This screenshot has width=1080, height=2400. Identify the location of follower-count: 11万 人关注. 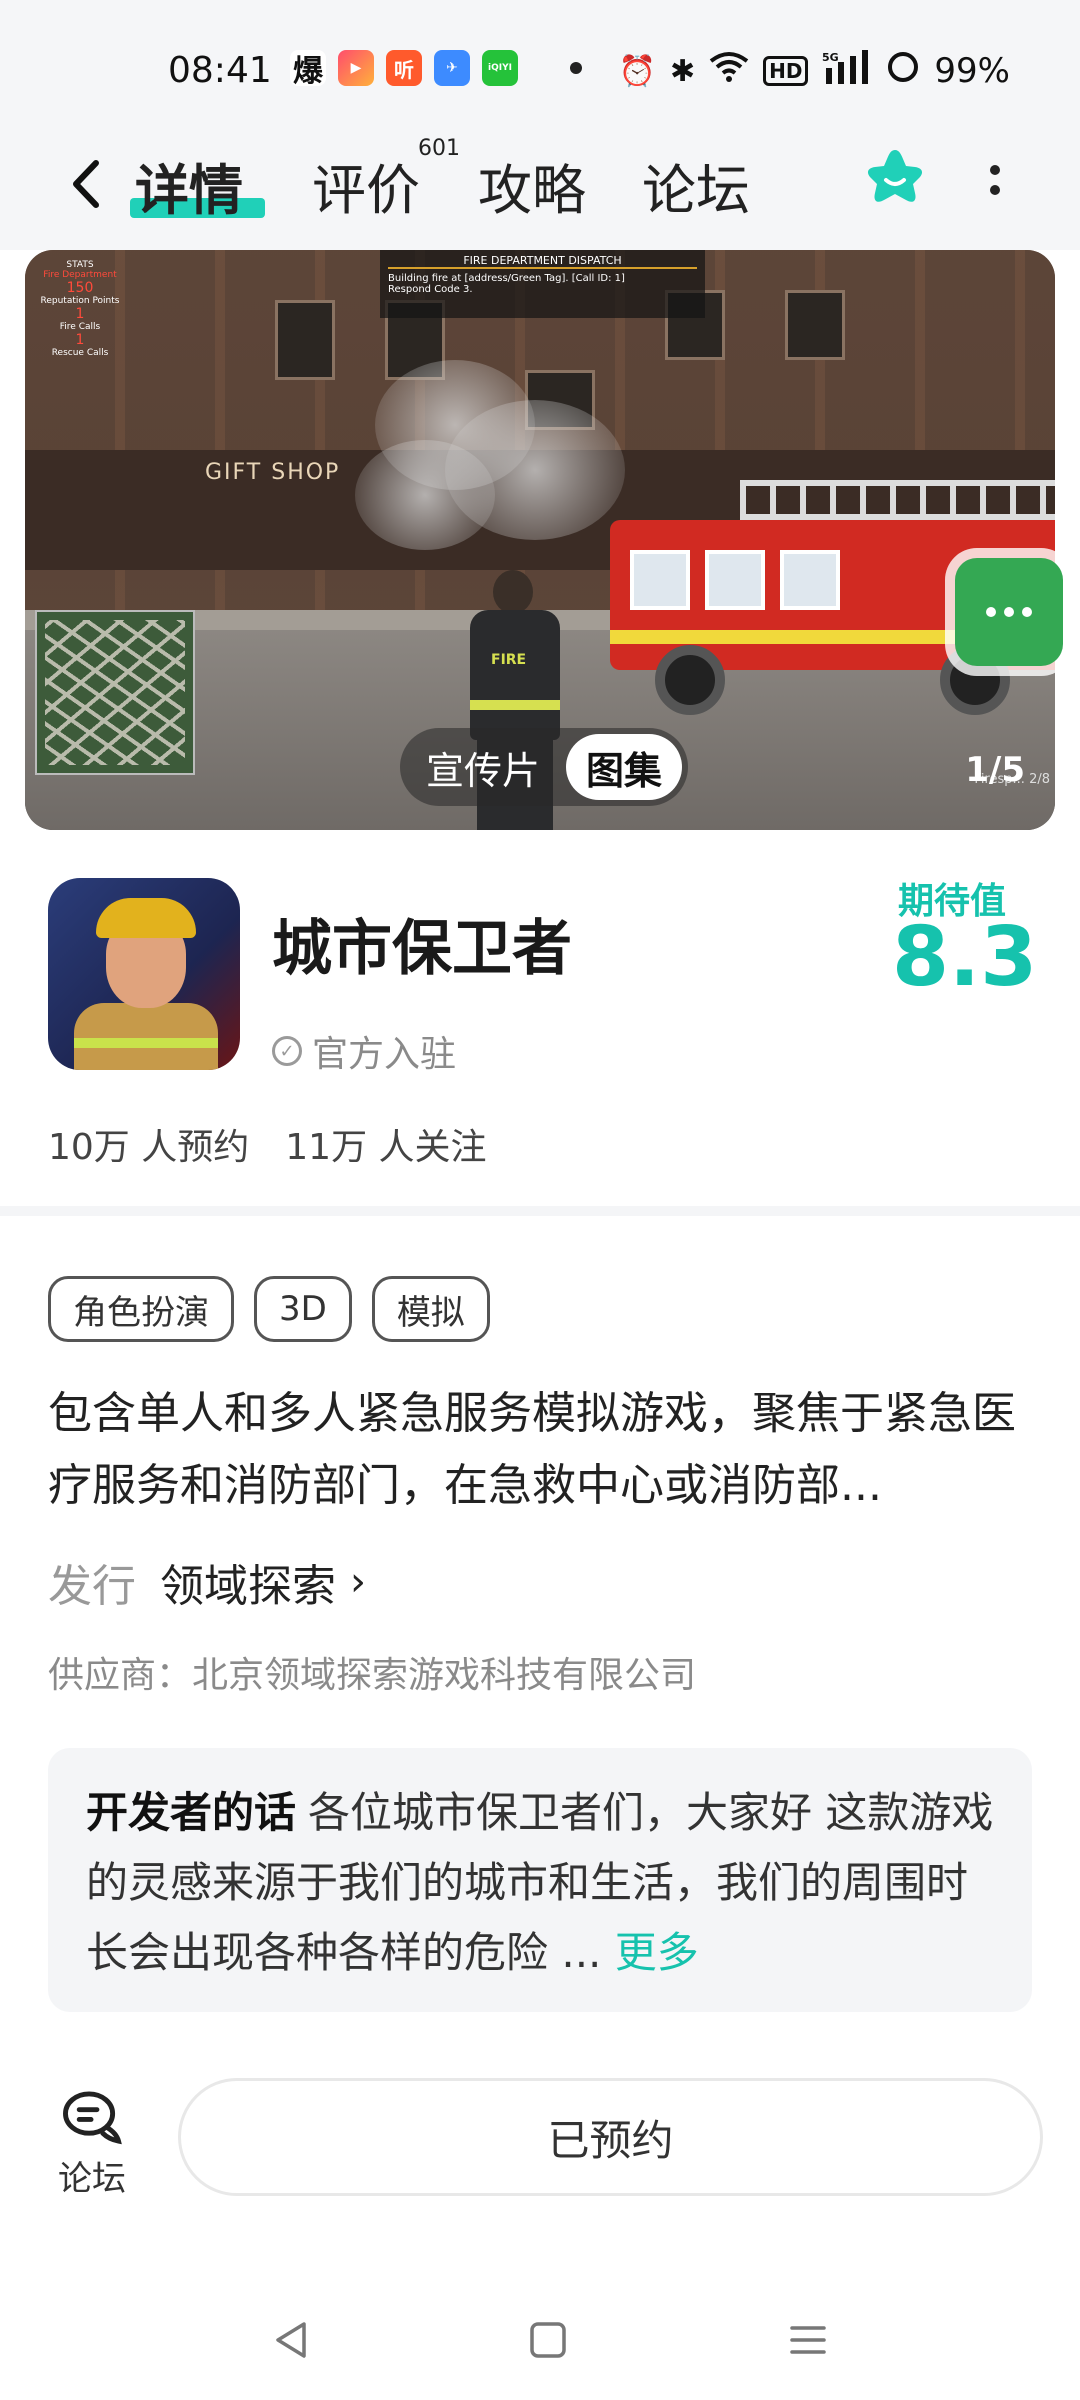
(386, 1147).